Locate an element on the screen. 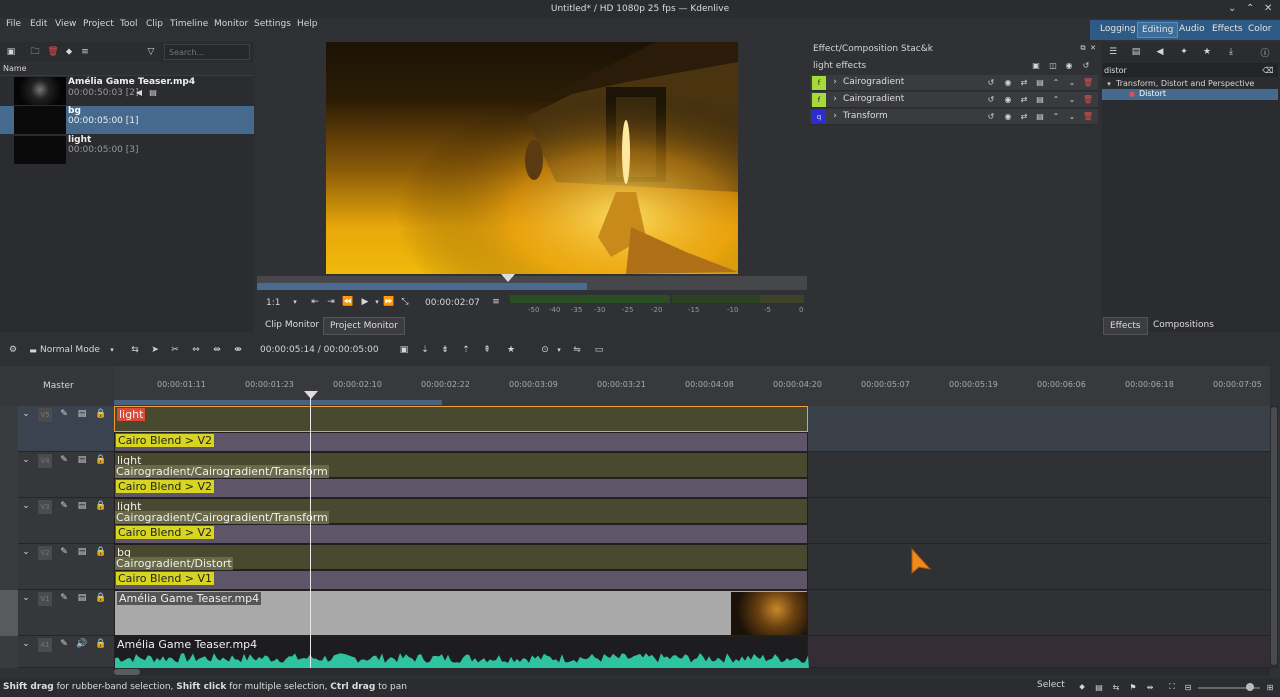 The image size is (1280, 697). menu-help: Help is located at coordinates (307, 24).